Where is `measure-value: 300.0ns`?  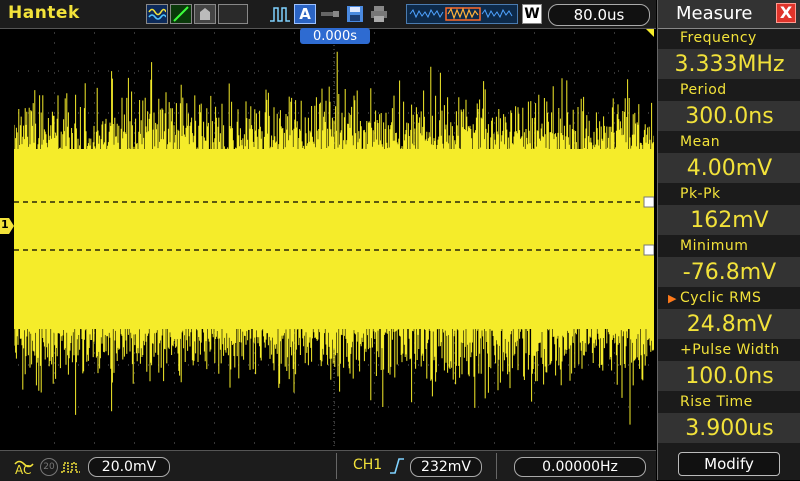 measure-value: 300.0ns is located at coordinates (729, 116).